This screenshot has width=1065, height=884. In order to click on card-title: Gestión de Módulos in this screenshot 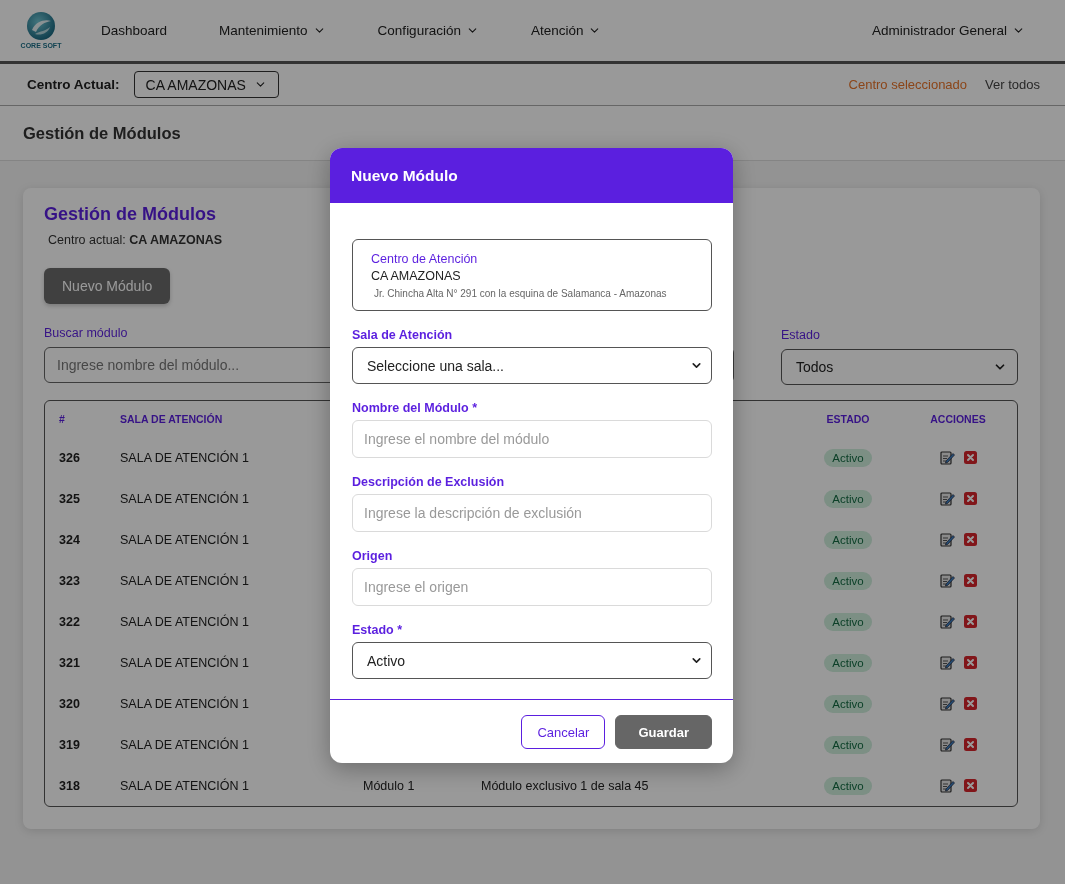, I will do `click(130, 214)`.